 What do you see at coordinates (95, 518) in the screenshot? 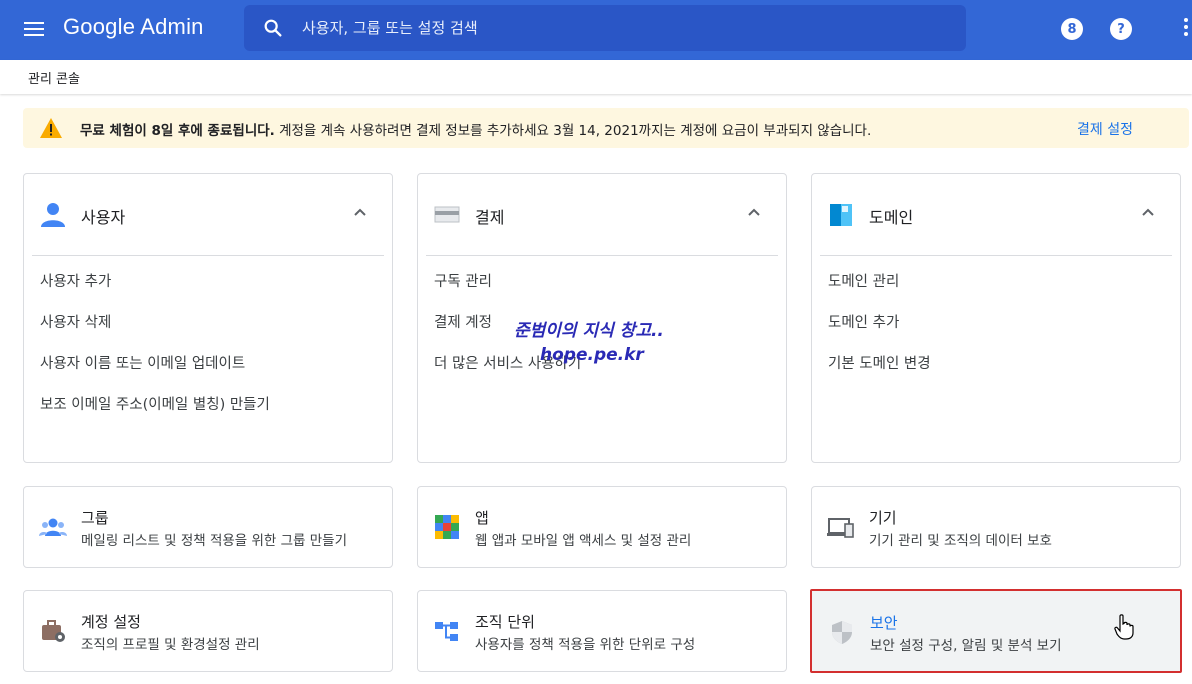
I see `groups-card-title: 그룹` at bounding box center [95, 518].